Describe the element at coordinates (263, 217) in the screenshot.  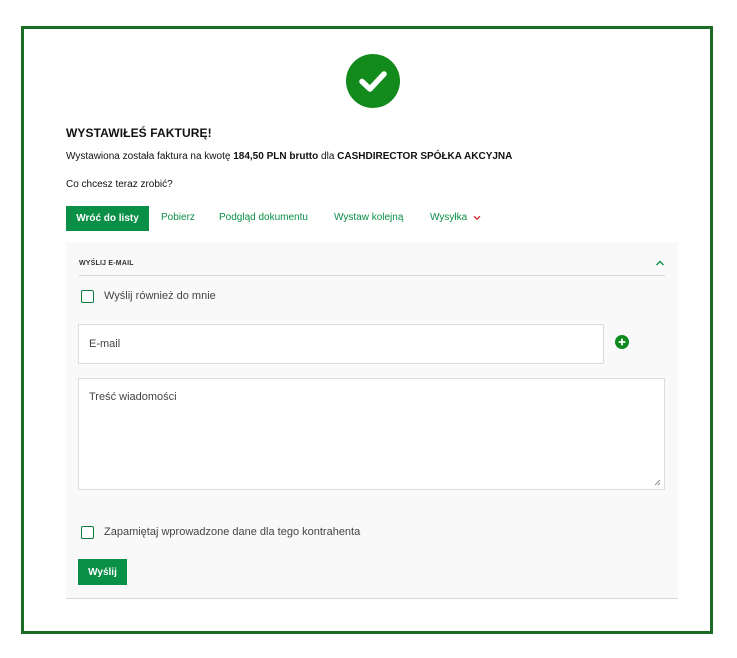
I see `document-preview-link: Podgląd dokumentu` at that location.